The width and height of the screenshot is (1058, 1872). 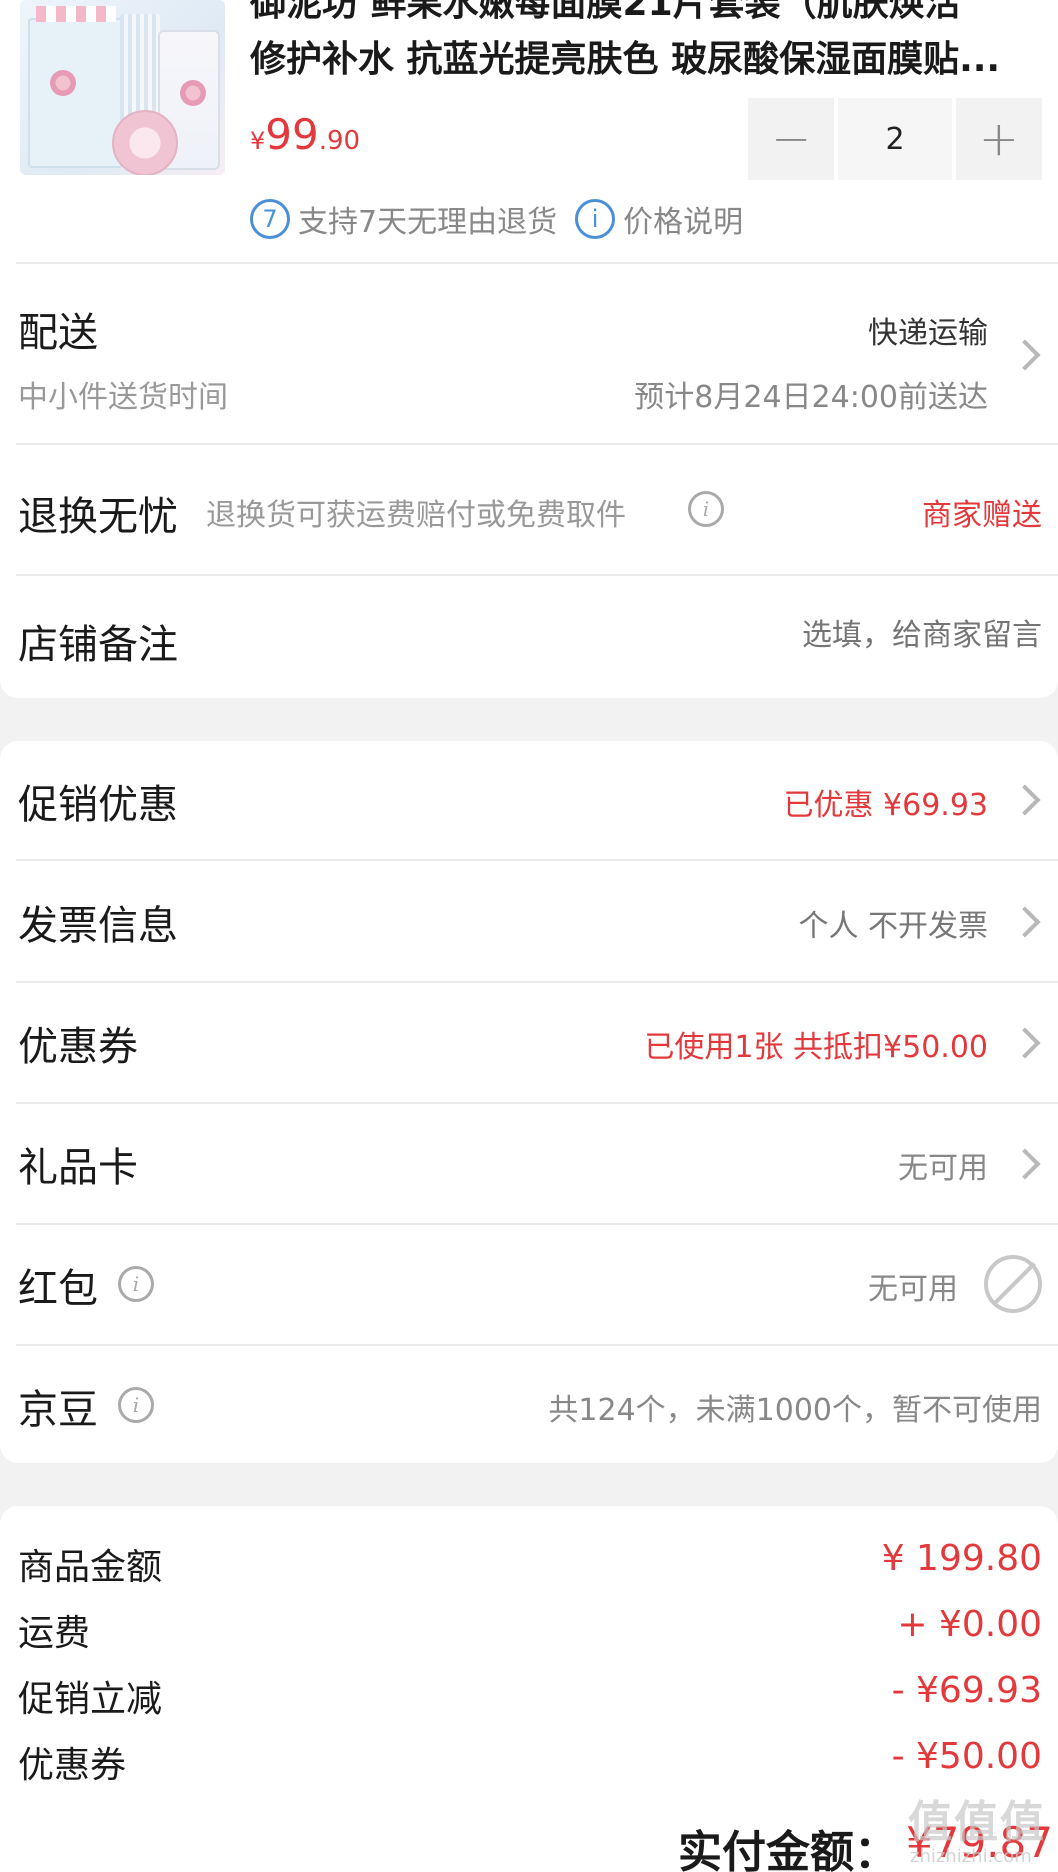 What do you see at coordinates (605, 12) in the screenshot?
I see `product-title-line-1: 御泥坊 鲜果水嫩莓面膜21片套装（肌肤焕活` at bounding box center [605, 12].